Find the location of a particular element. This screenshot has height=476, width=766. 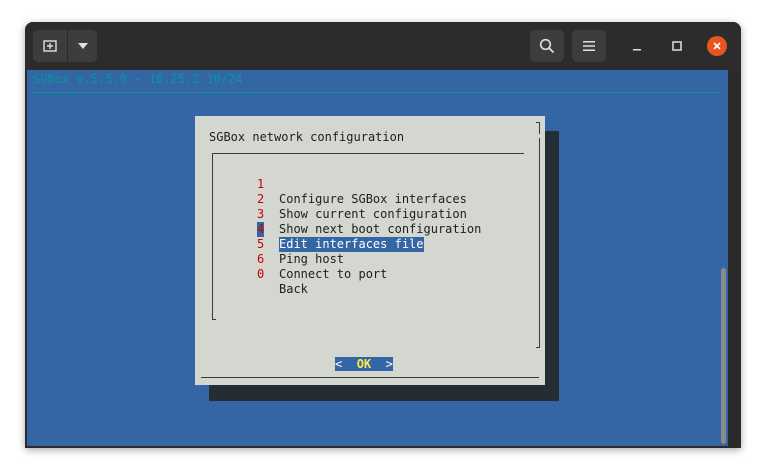

new-tab-icon is located at coordinates (50, 46).